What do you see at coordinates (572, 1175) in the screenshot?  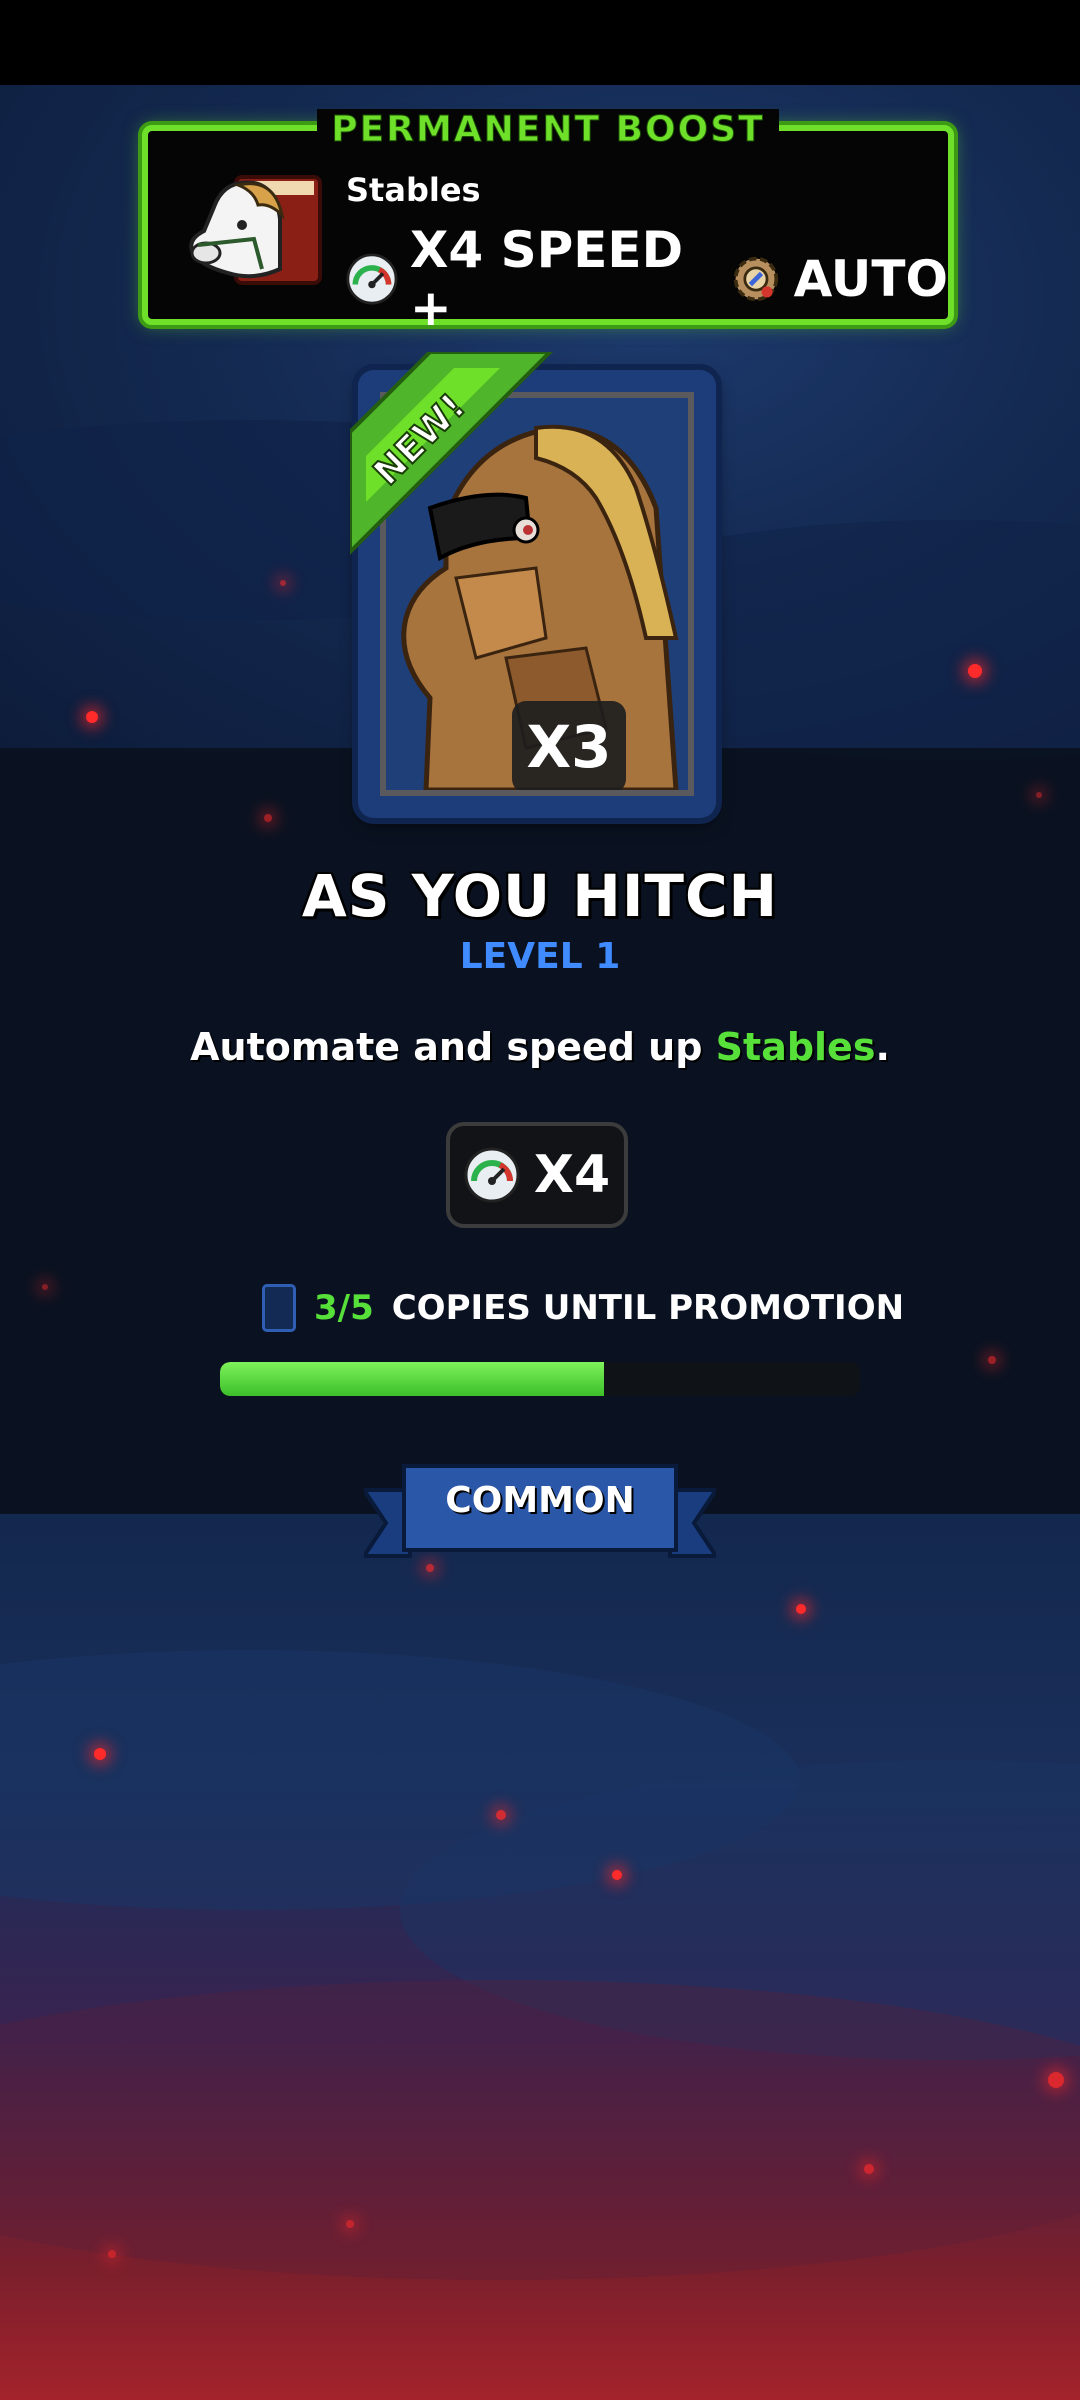 I see `speed-multiplier-value: X4` at bounding box center [572, 1175].